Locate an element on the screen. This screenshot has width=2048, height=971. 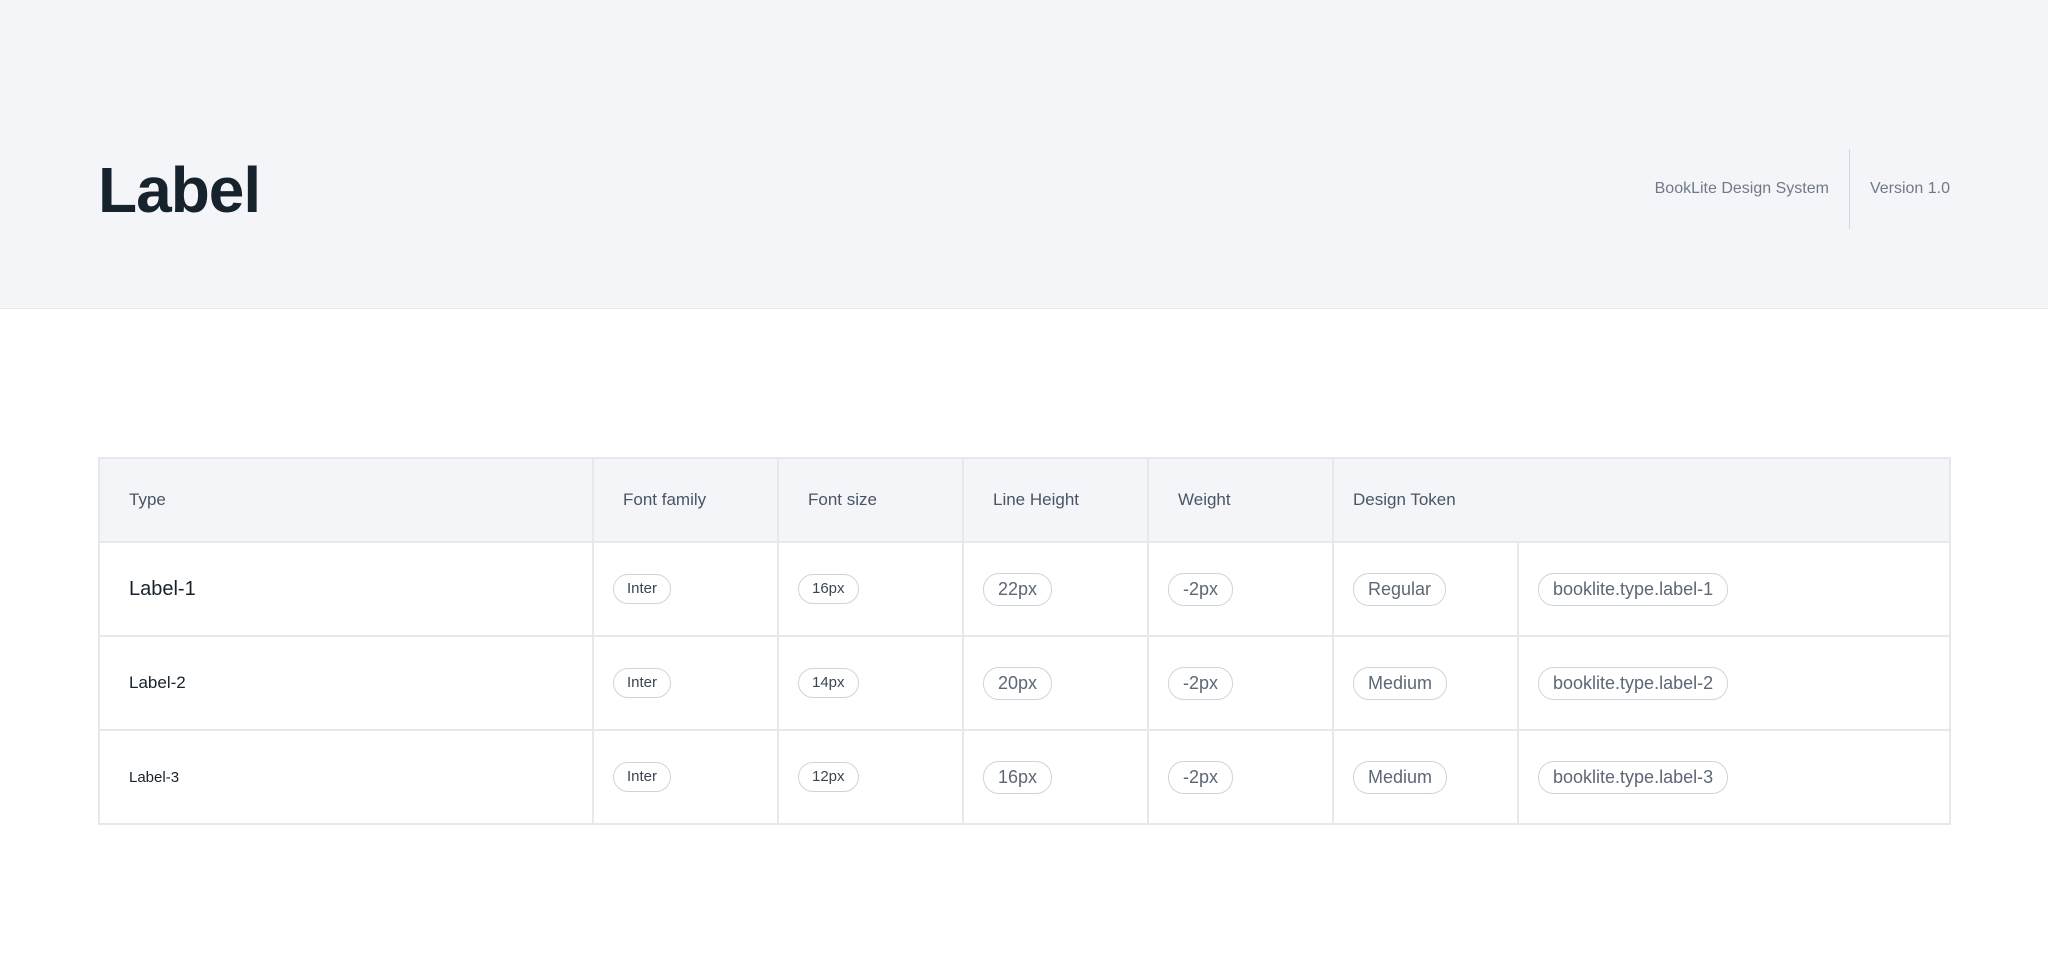
line-height-cell: 16px is located at coordinates (1055, 777).